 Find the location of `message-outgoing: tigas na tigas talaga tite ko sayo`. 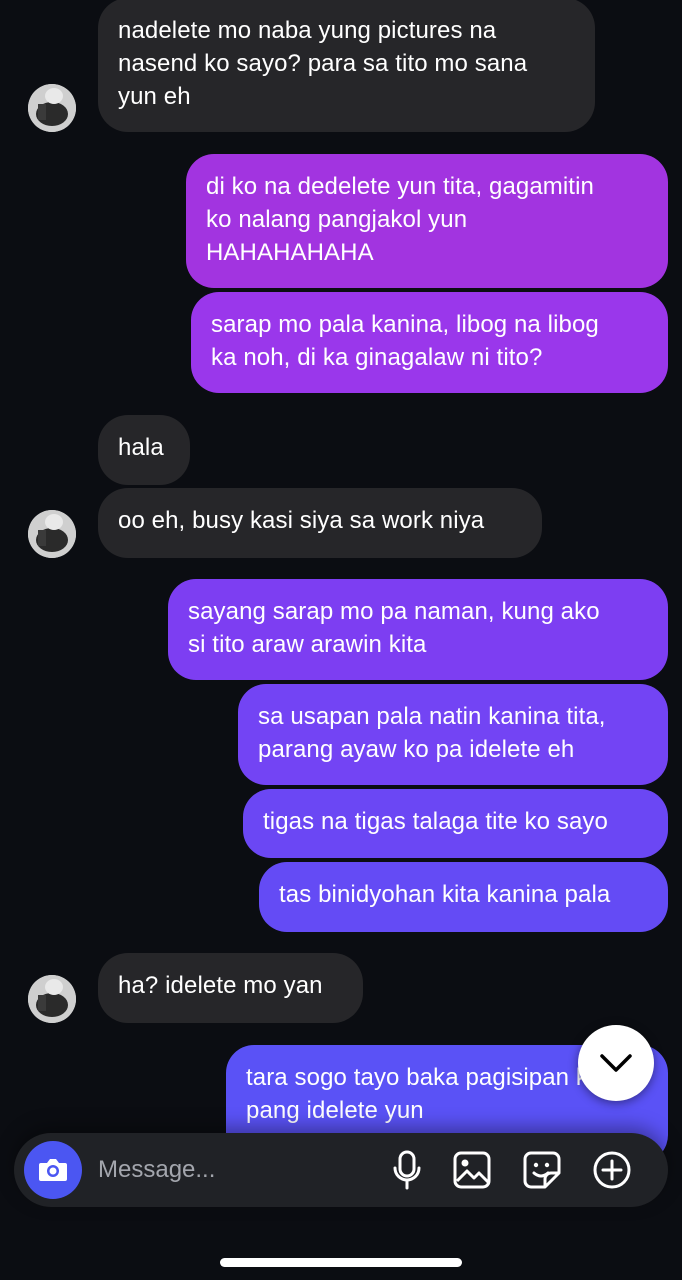

message-outgoing: tigas na tigas talaga tite ko sayo is located at coordinates (455, 823).